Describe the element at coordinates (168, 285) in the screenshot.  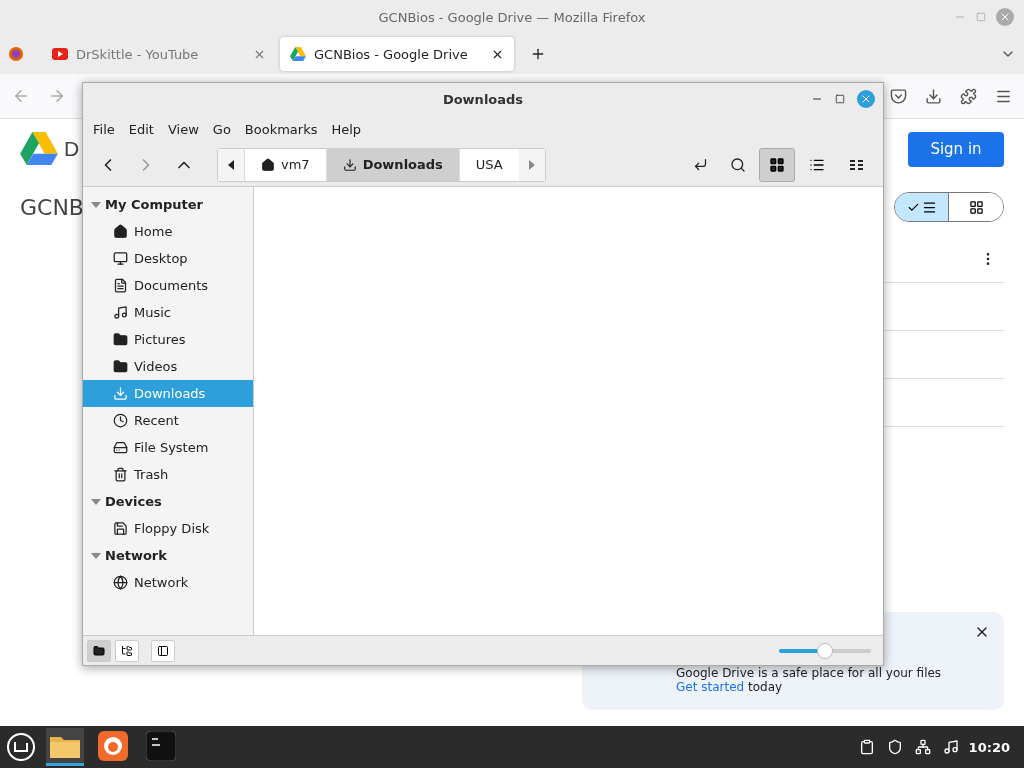
I see `sidebar-item: Documents` at that location.